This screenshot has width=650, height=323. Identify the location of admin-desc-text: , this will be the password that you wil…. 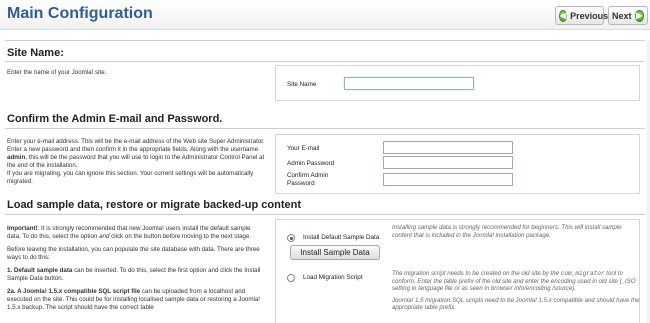
(136, 161).